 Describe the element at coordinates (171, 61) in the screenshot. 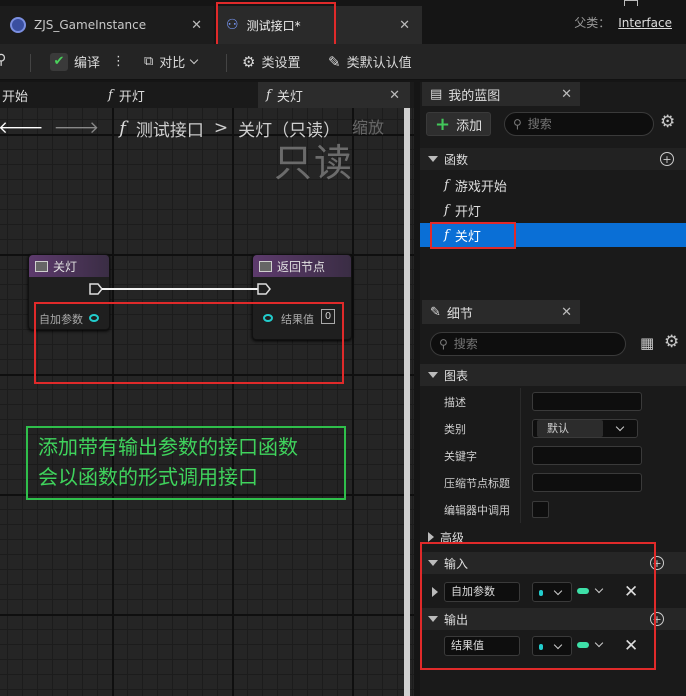

I see `diff-button: ⧉ 对比` at that location.